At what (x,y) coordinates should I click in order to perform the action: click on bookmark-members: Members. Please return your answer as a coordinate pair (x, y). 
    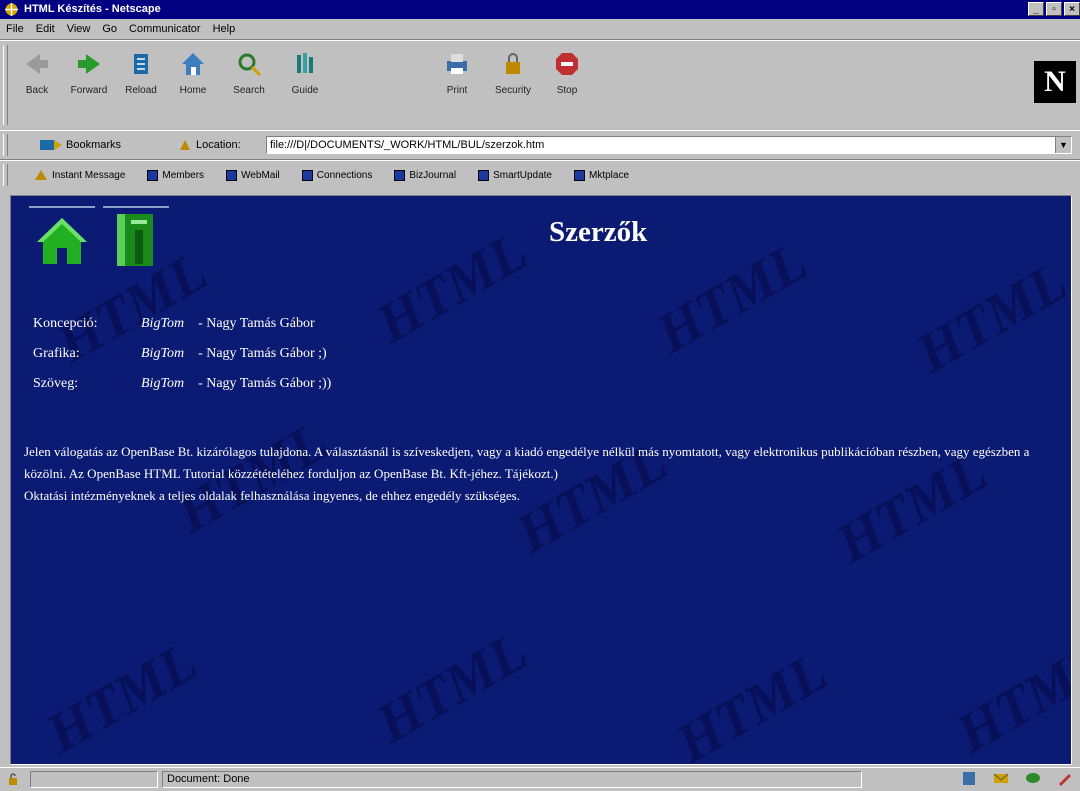
    Looking at the image, I should click on (175, 175).